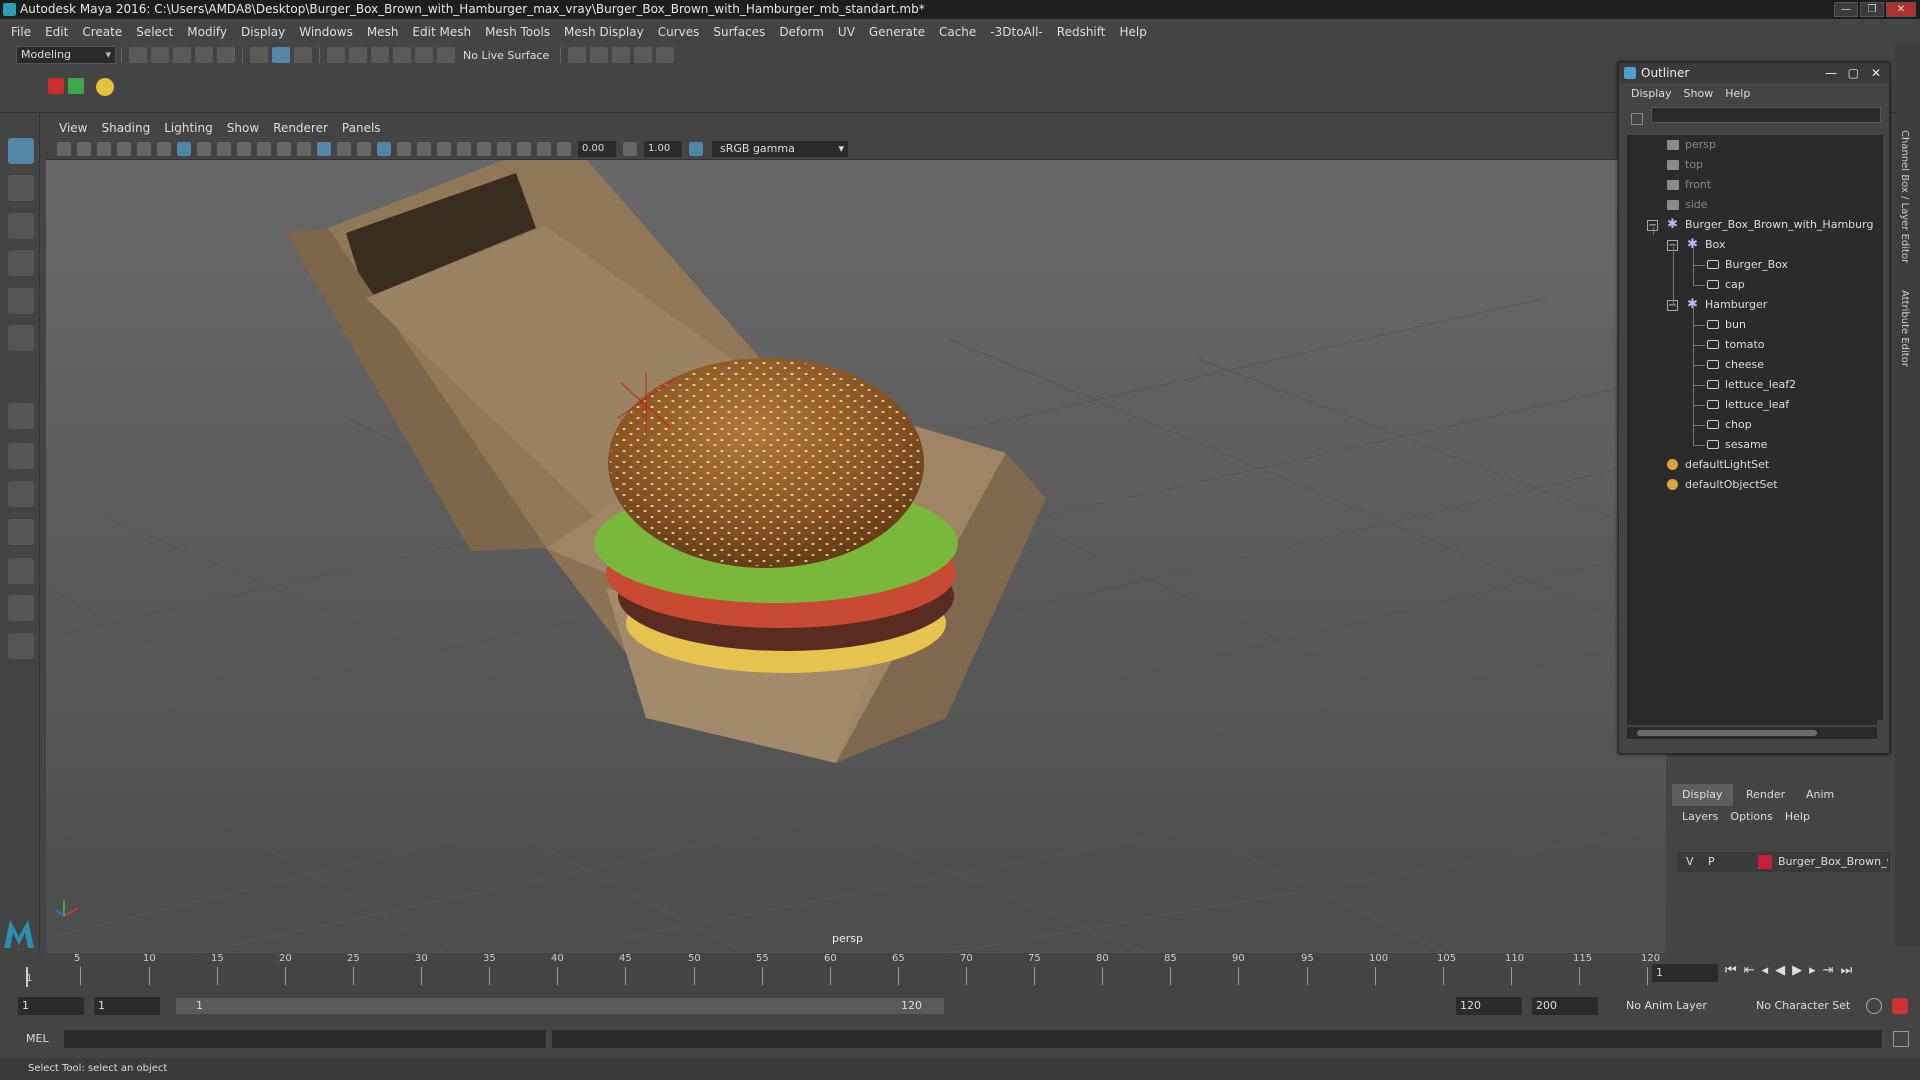  What do you see at coordinates (27, 977) in the screenshot?
I see `current-time-indicator` at bounding box center [27, 977].